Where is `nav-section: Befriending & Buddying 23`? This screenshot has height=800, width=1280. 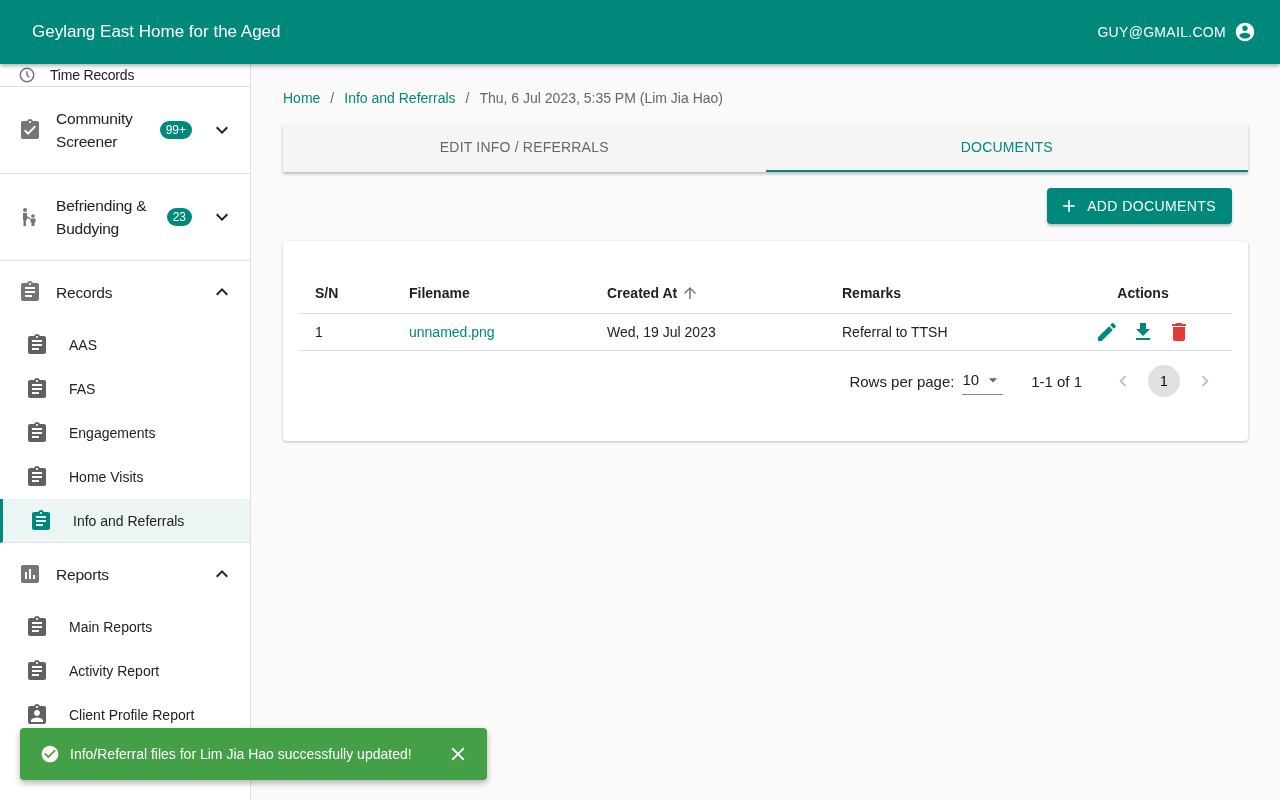 nav-section: Befriending & Buddying 23 is located at coordinates (125, 217).